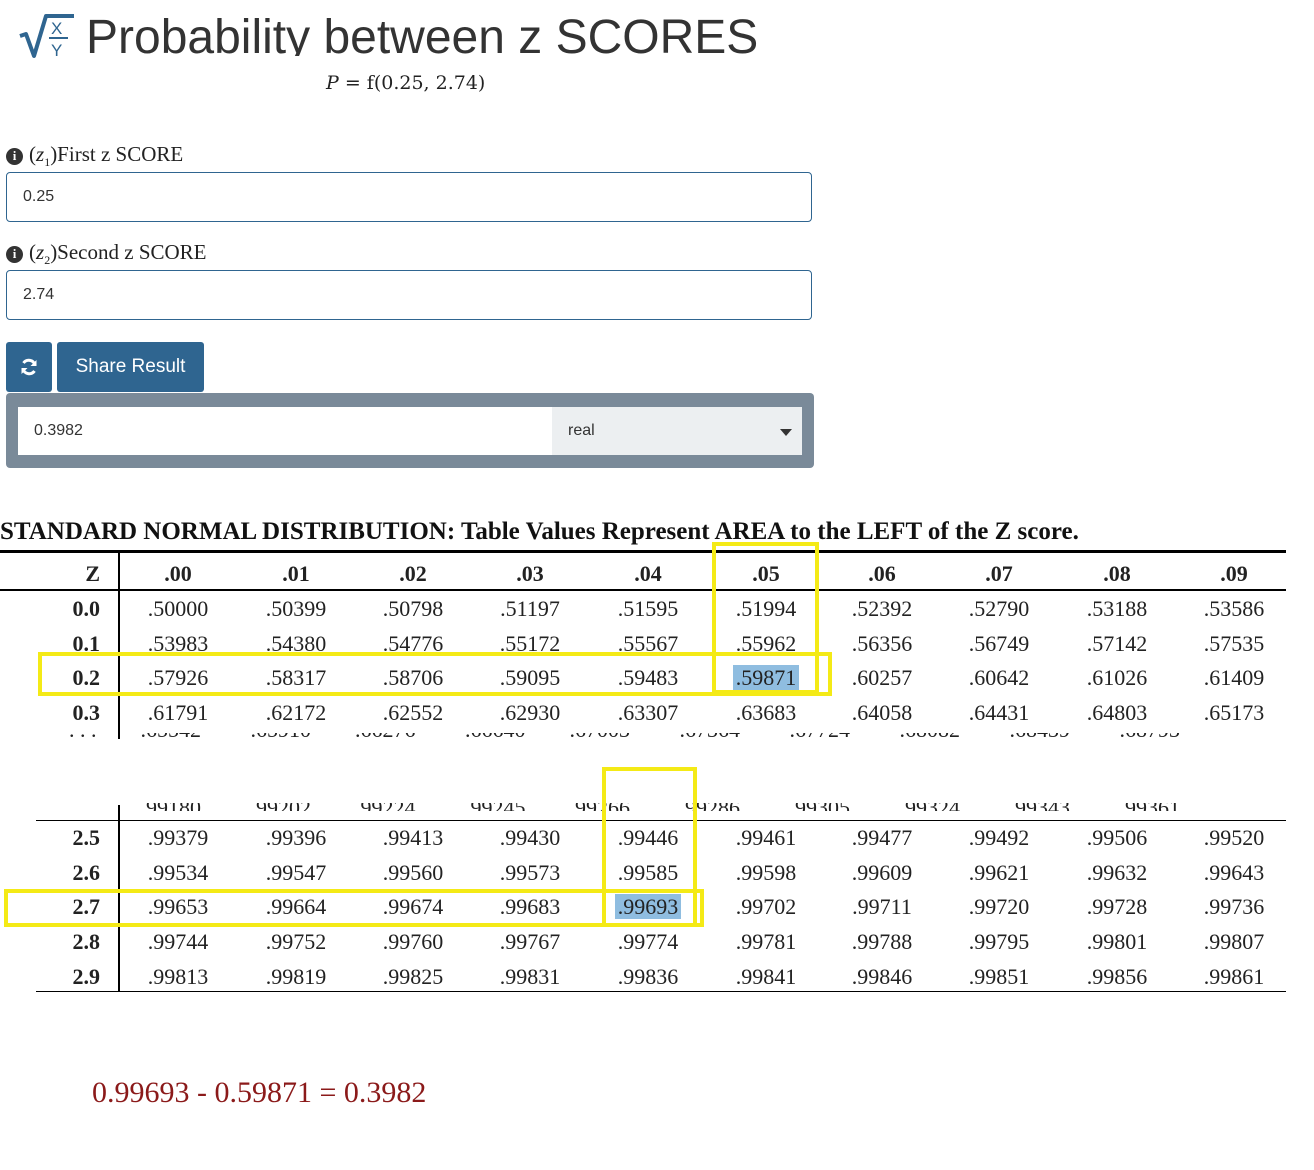 The height and width of the screenshot is (1170, 1314). I want to click on table-cell: .99774, so click(648, 942).